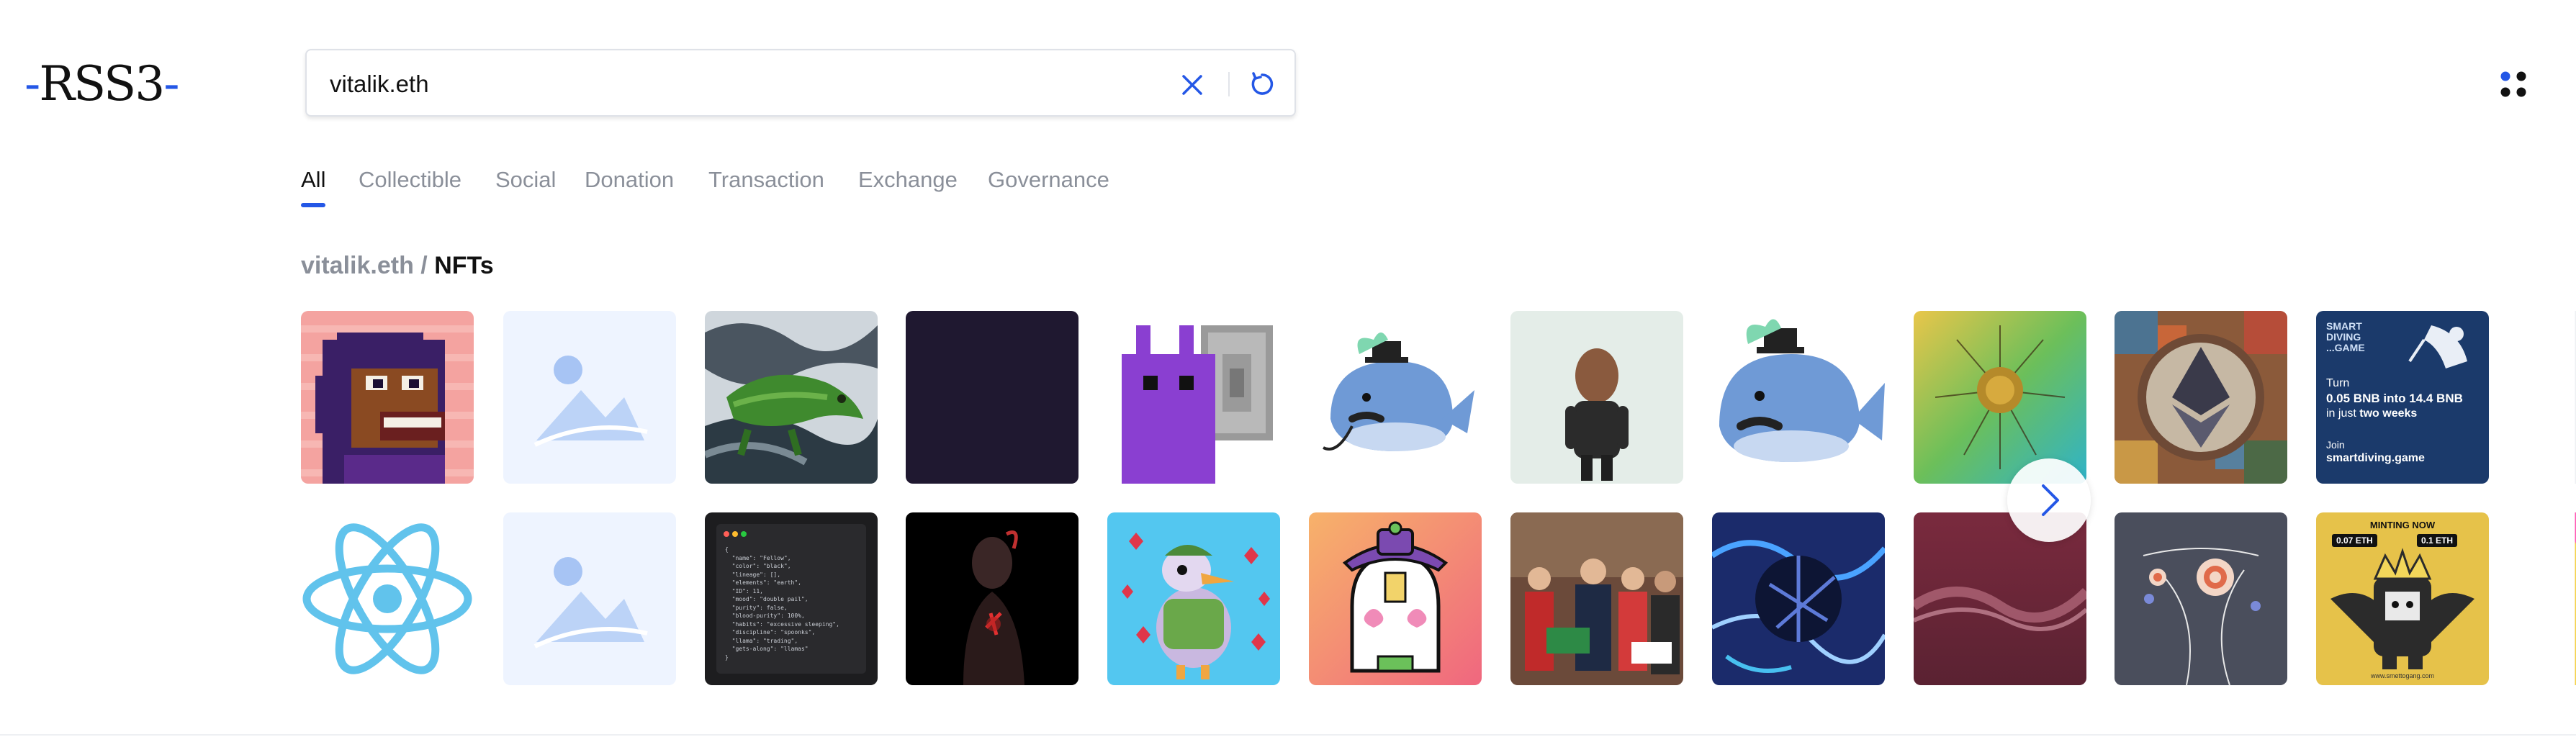 The image size is (2576, 737). I want to click on ad-brand-line1: SMART, so click(2344, 326).